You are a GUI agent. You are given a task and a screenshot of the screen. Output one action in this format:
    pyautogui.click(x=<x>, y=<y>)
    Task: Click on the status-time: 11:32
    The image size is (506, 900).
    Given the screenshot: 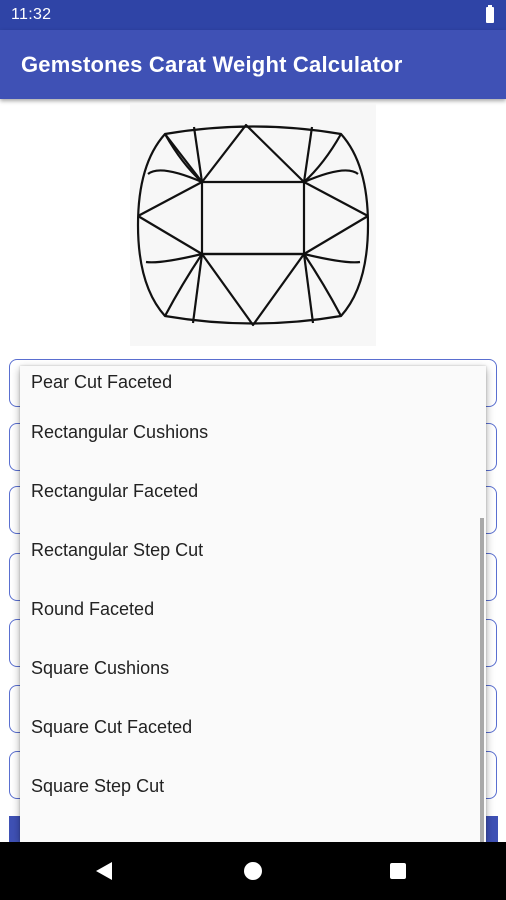 What is the action you would take?
    pyautogui.click(x=31, y=14)
    